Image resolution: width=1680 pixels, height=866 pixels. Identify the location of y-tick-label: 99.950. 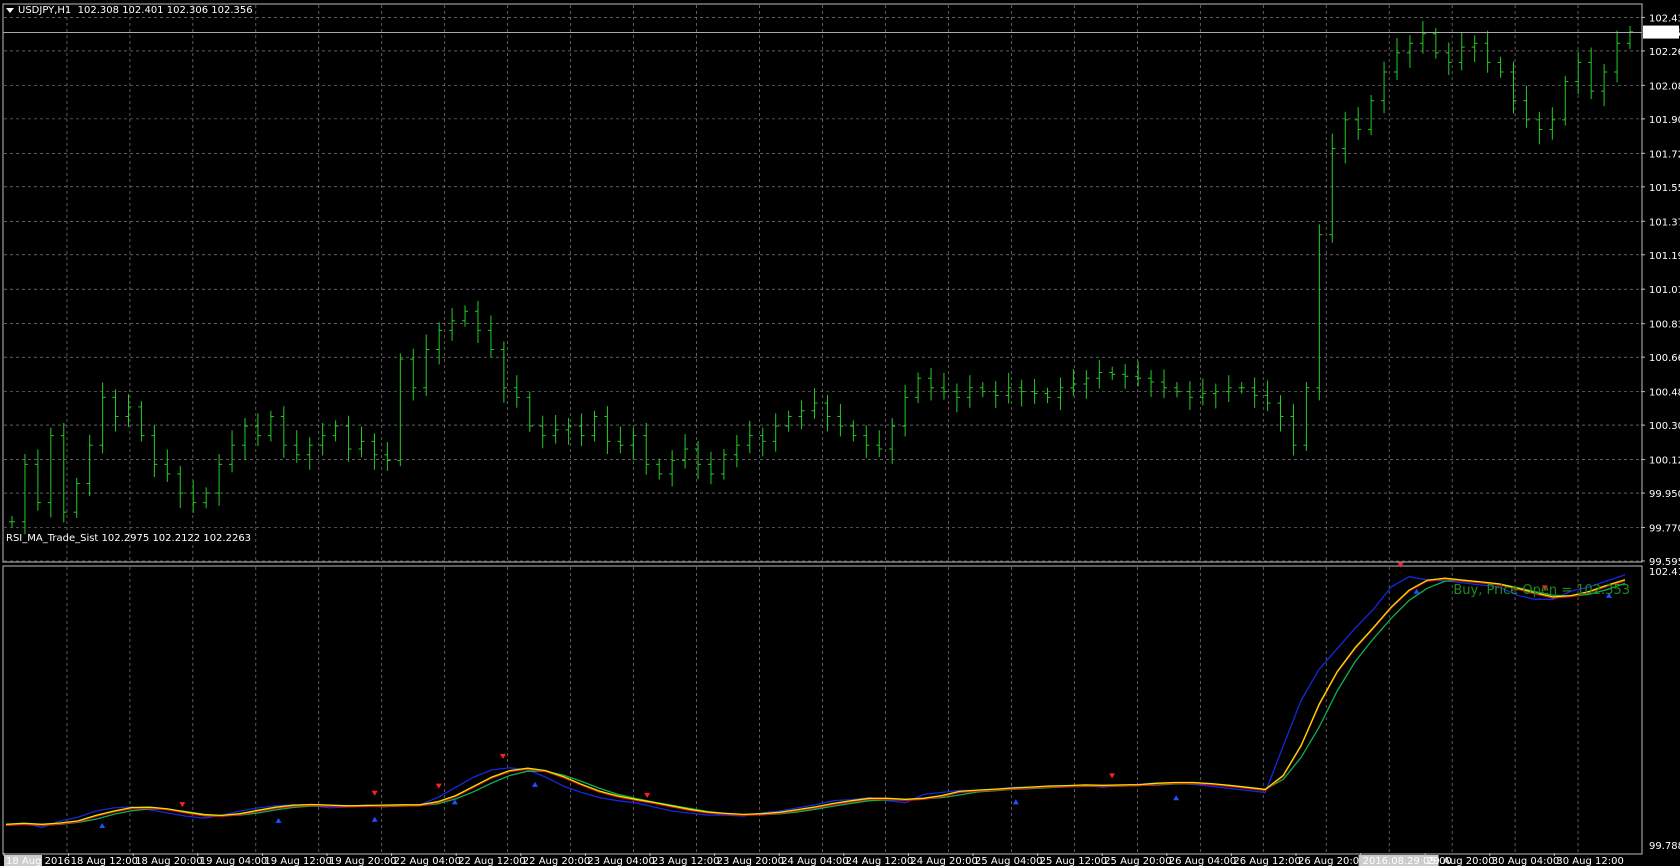
(1664, 494).